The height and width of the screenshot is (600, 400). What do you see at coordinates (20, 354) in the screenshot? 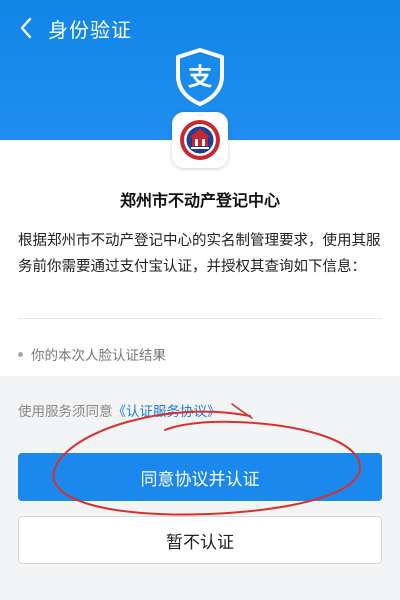
I see `bullet-dot-icon` at bounding box center [20, 354].